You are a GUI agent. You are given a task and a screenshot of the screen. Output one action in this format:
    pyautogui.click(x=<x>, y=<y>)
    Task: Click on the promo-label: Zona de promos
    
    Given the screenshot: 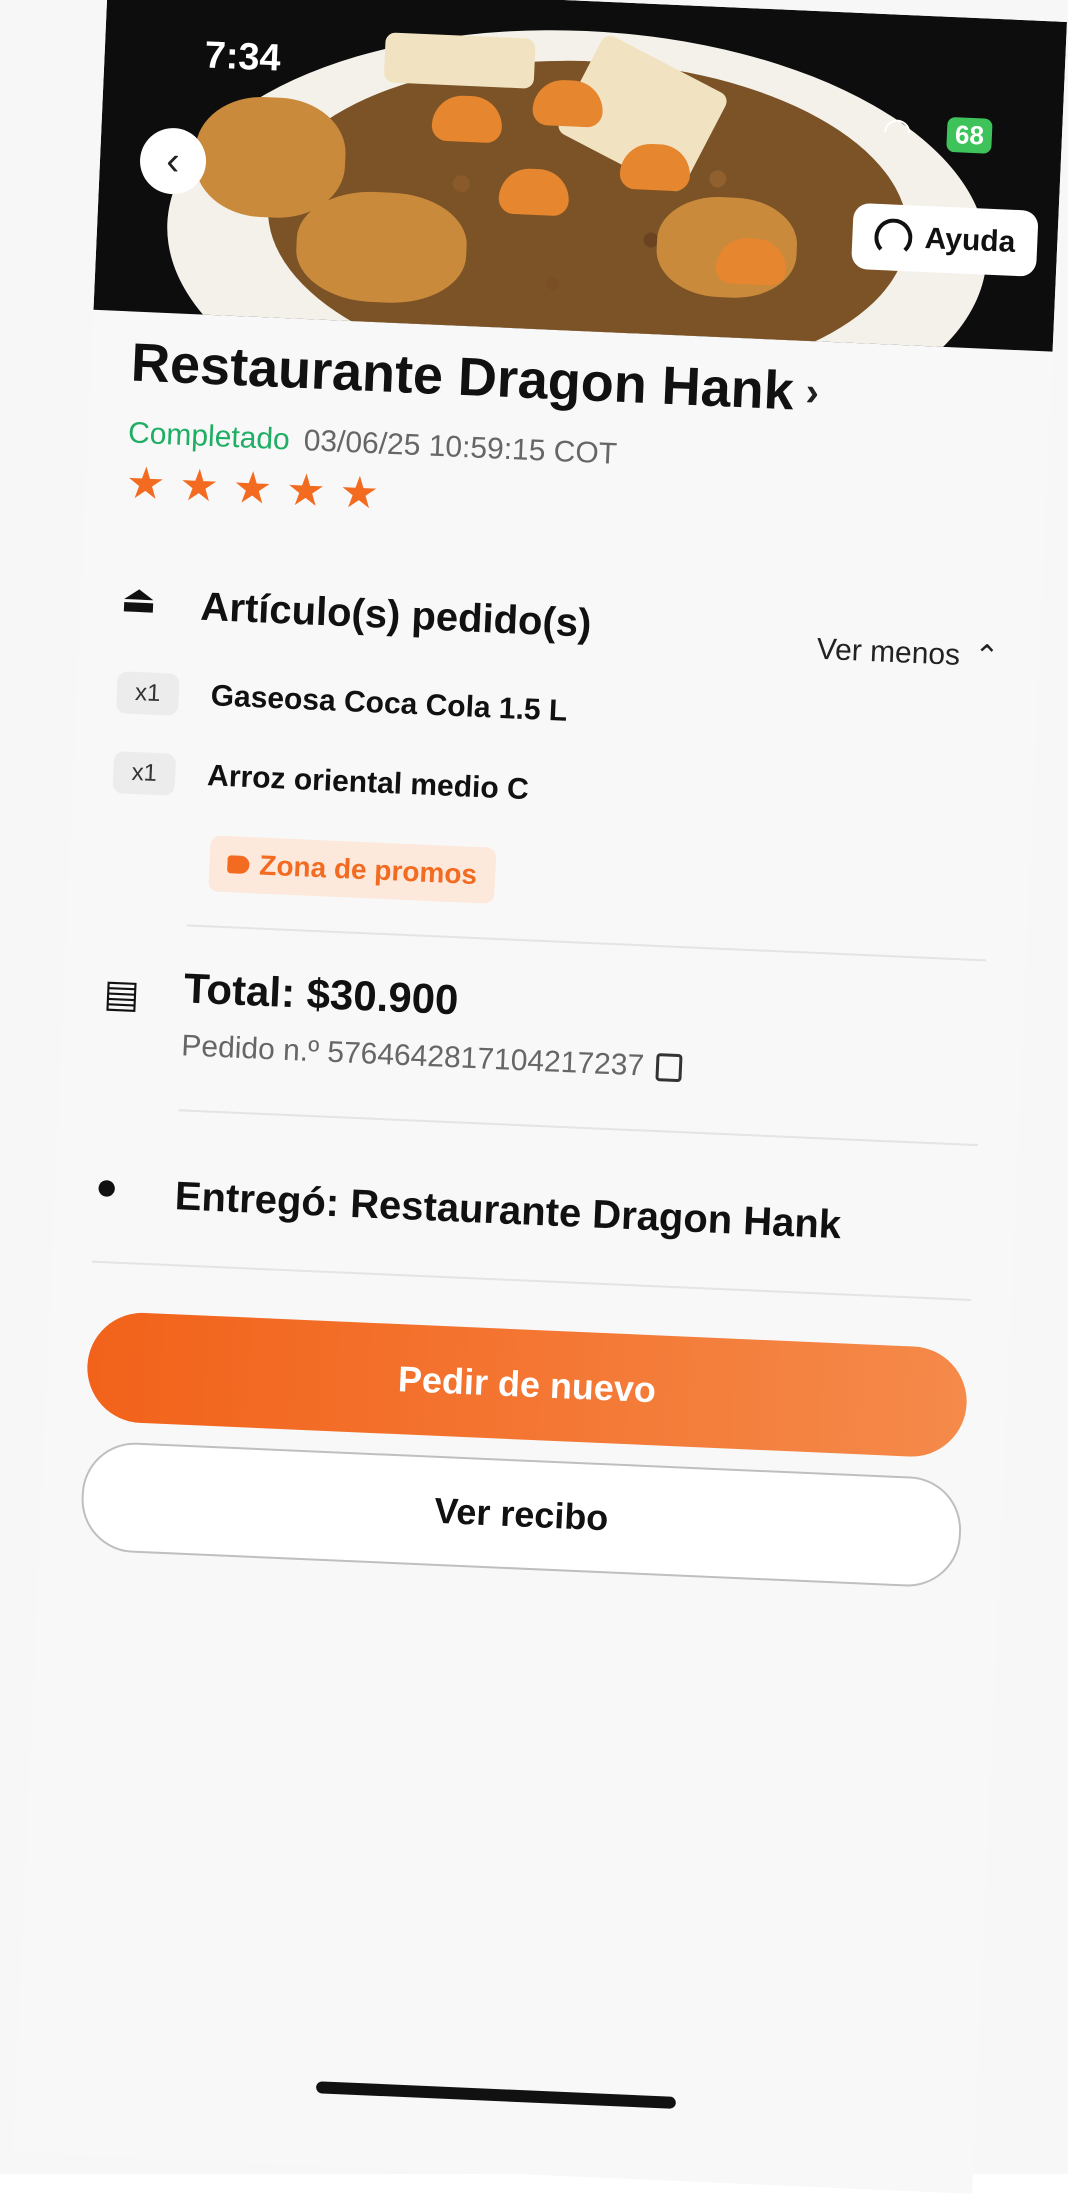 What is the action you would take?
    pyautogui.click(x=368, y=870)
    